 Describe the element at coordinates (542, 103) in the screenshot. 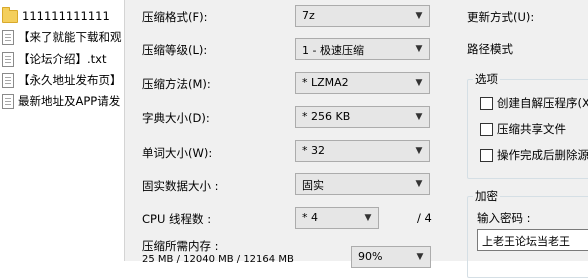

I see `sfx-label: 创建自解压程序(X` at that location.